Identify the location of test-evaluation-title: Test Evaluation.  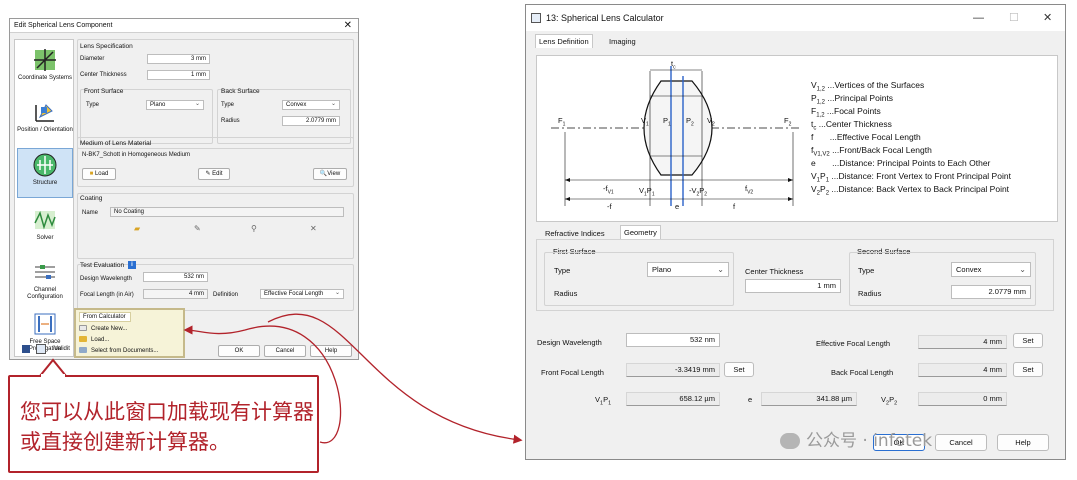
(102, 265).